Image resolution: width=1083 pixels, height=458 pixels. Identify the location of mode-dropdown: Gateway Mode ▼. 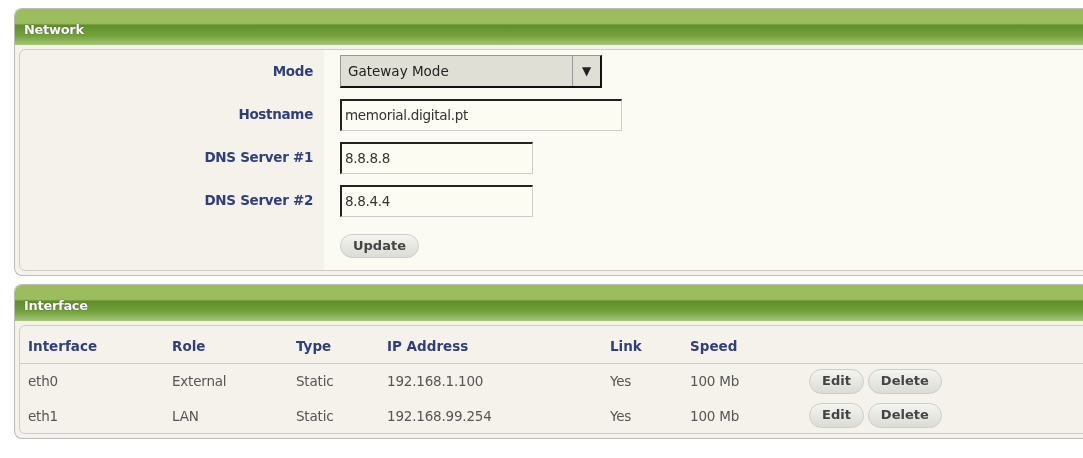
(471, 71).